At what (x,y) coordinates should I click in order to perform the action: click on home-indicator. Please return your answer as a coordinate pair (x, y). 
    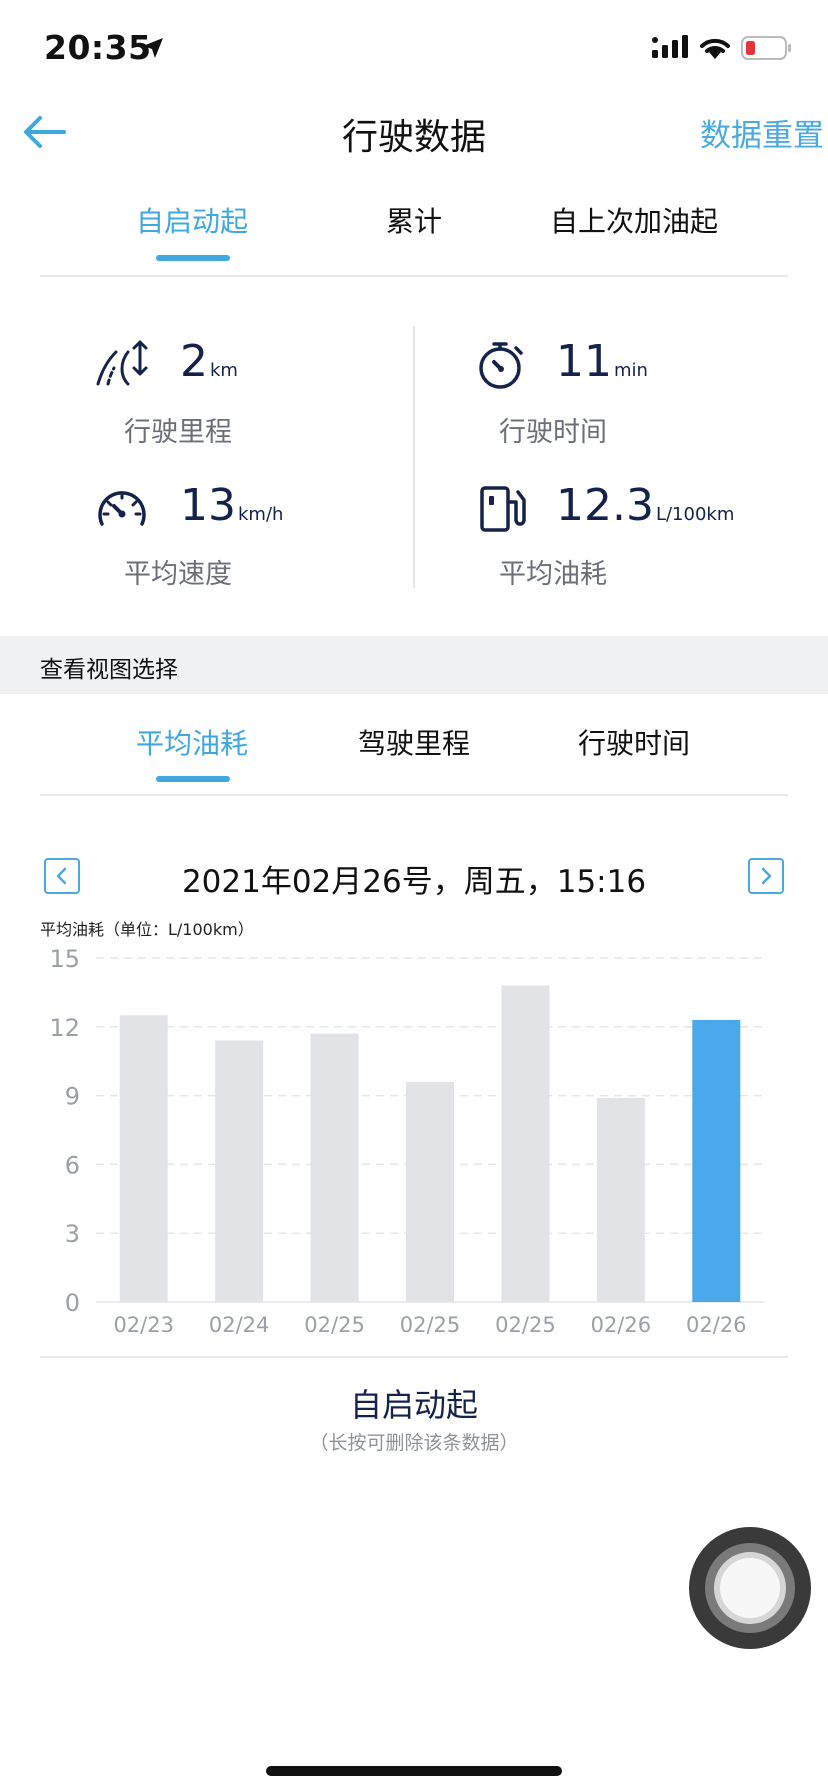
    Looking at the image, I should click on (414, 1771).